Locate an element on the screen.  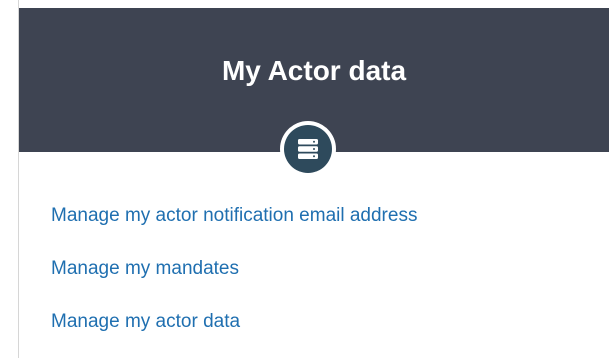
server-database-icon is located at coordinates (308, 149).